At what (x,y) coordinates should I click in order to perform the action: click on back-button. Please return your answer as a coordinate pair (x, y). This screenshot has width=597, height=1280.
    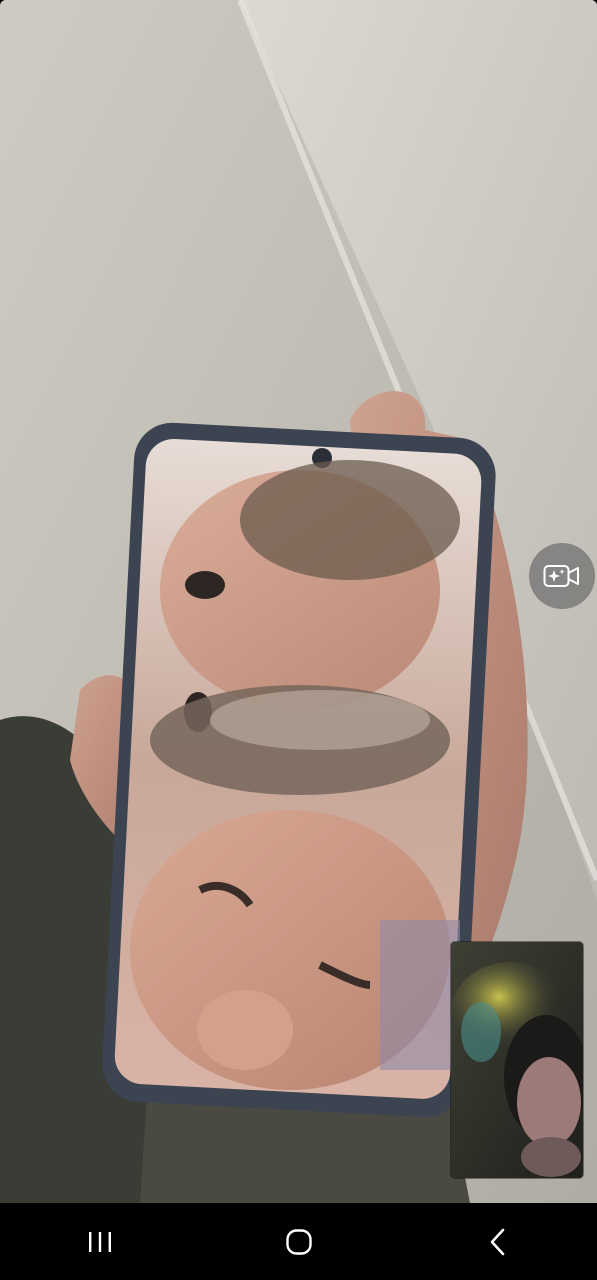
    Looking at the image, I should click on (498, 1242).